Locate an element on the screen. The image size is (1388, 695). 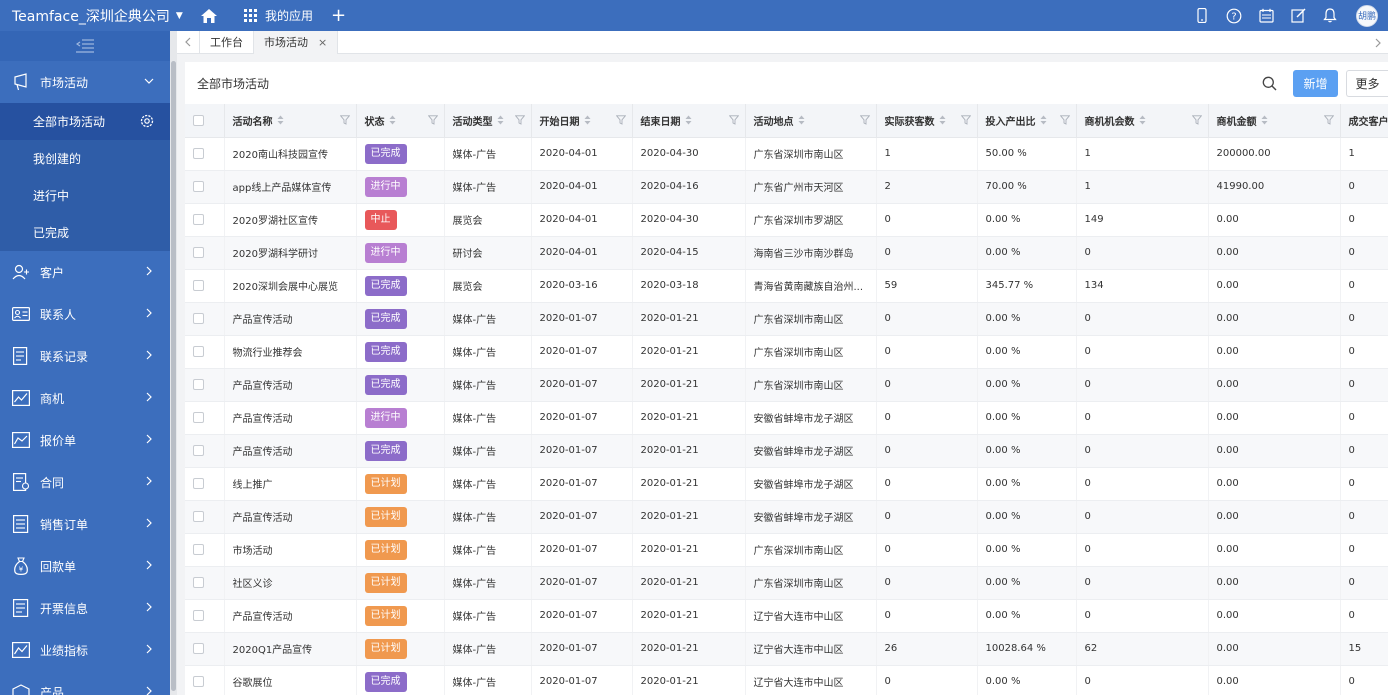
edit-icon is located at coordinates (1298, 15).